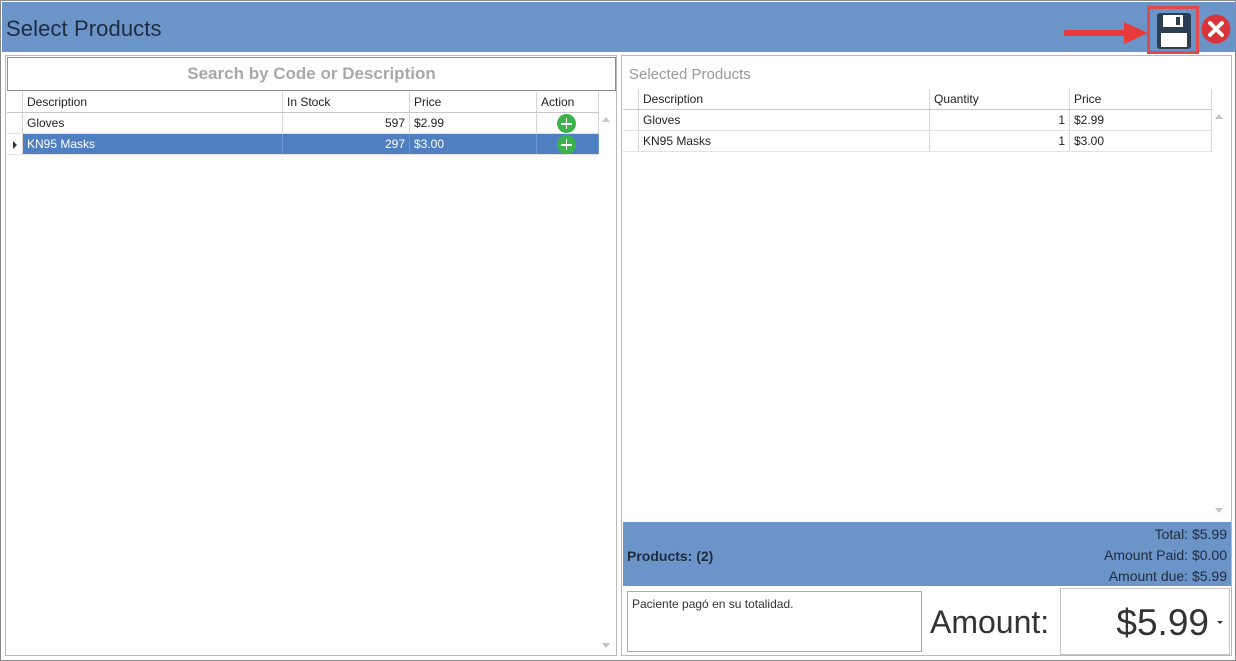 The height and width of the screenshot is (661, 1236). I want to click on close-button, so click(1216, 29).